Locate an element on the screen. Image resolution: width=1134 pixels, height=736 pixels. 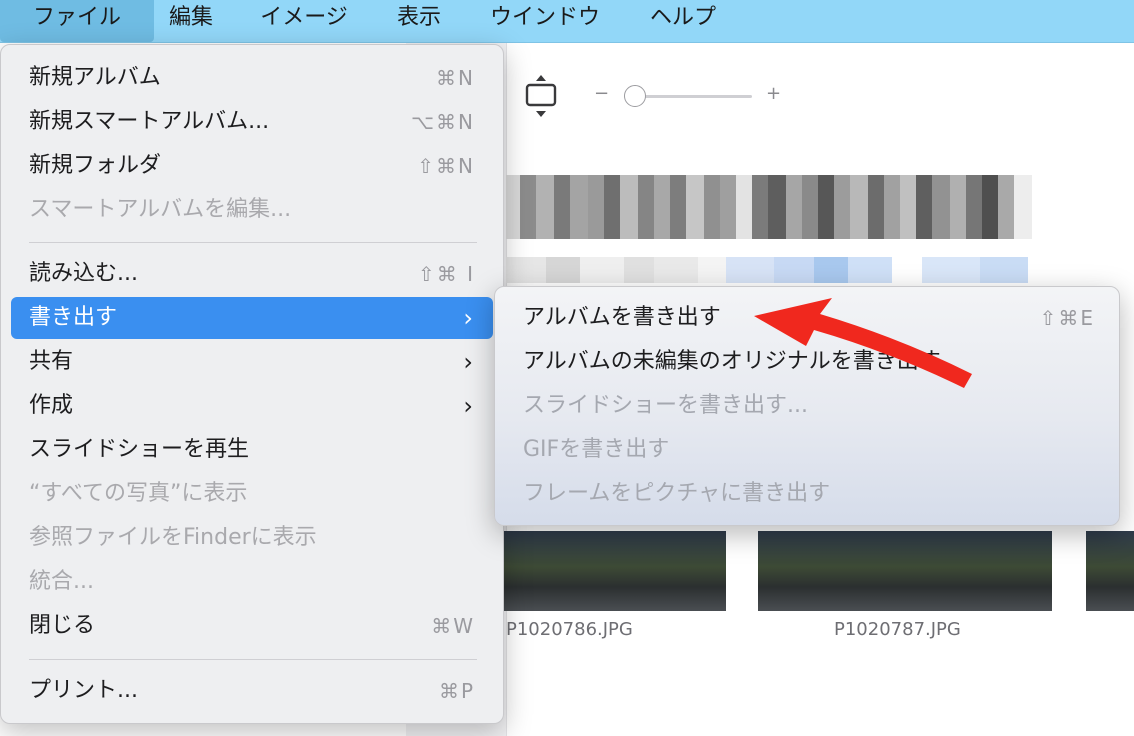
menu-item-show-in-finder: 参照ファイルをFinderに表示 is located at coordinates (252, 538).